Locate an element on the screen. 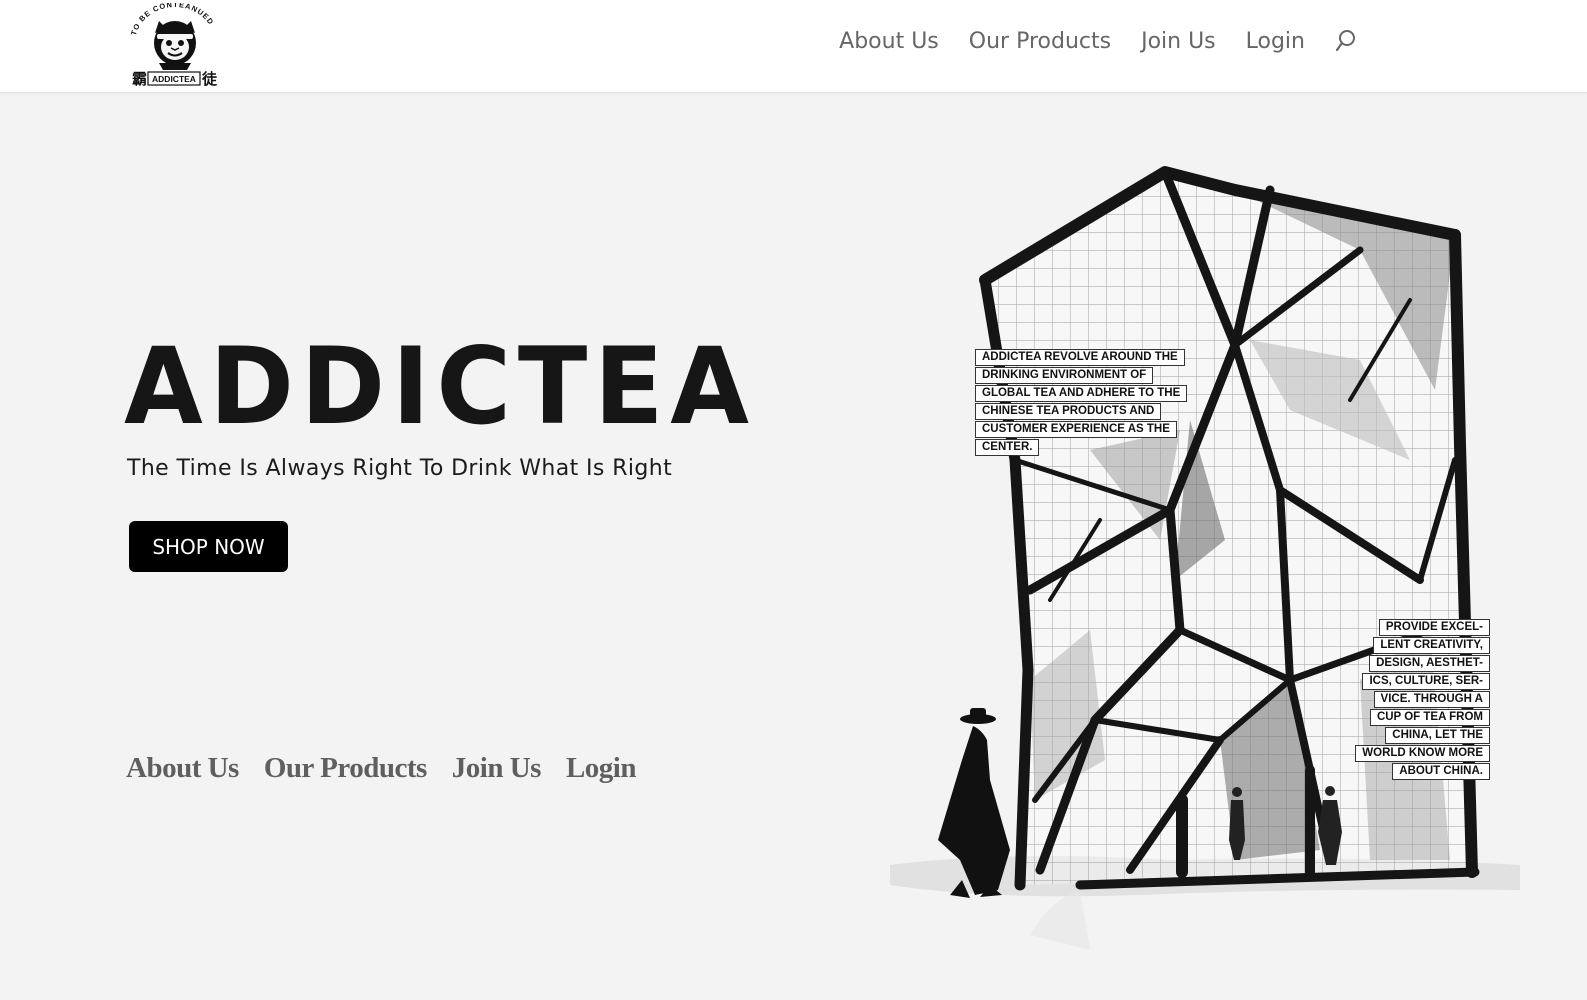 The image size is (1587, 1000). hero-title: ADDICTEA is located at coordinates (440, 386).